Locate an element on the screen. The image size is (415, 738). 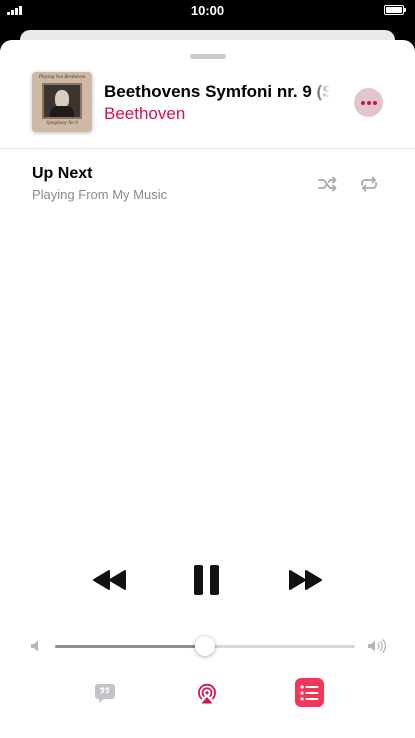
artwork-caption-top: Playing Von Beethoven is located at coordinates (62, 77).